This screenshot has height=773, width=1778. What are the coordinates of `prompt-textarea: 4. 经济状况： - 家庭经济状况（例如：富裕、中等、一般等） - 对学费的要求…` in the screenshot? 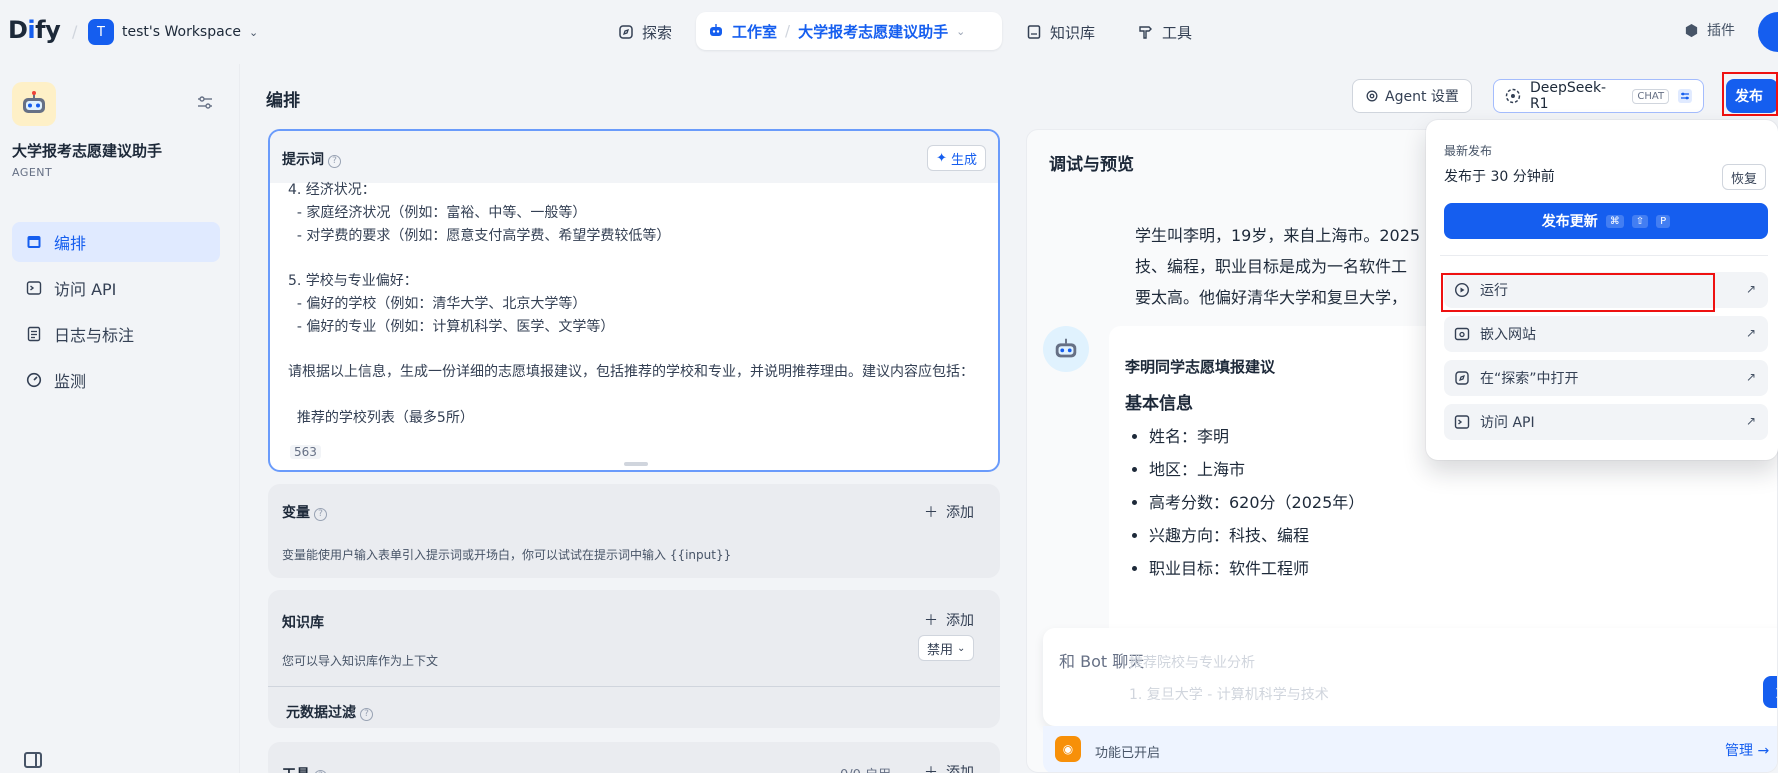 It's located at (638, 312).